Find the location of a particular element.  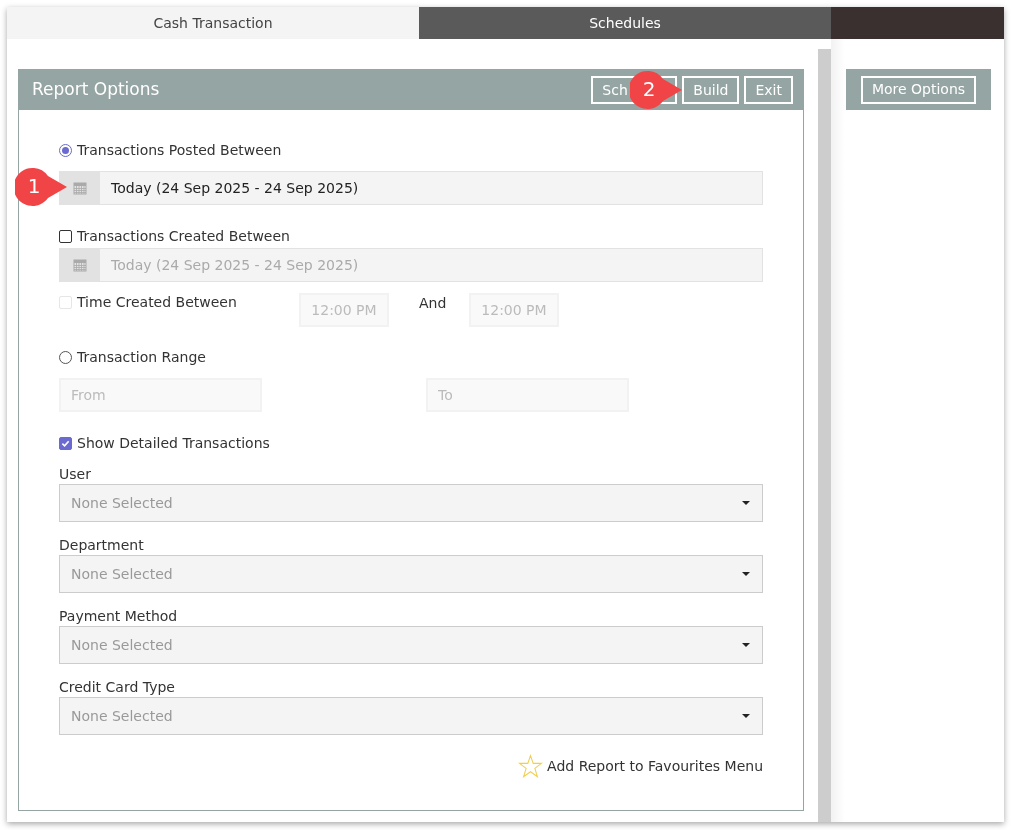

option-label: Transactions Created Between is located at coordinates (183, 236).